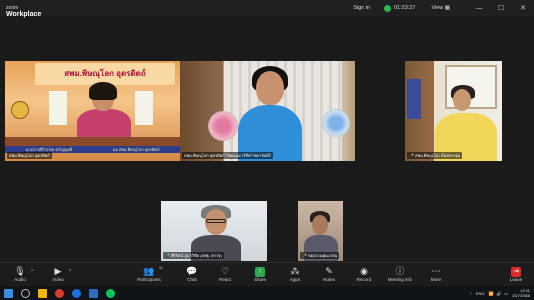 The height and width of the screenshot is (300, 534). Describe the element at coordinates (225, 271) in the screenshot. I see `heart-icon: ♡` at that location.